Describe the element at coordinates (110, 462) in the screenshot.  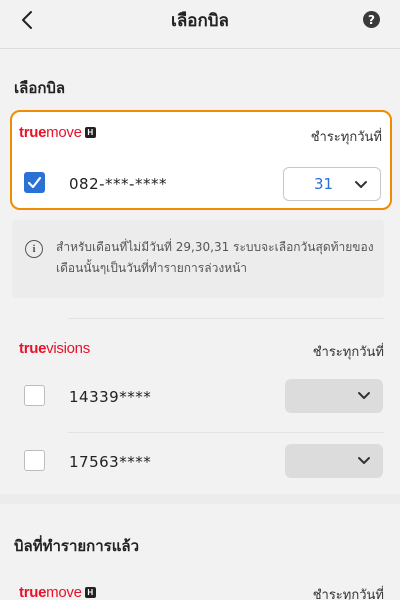
I see `truevisions-number-2: 17563****` at that location.